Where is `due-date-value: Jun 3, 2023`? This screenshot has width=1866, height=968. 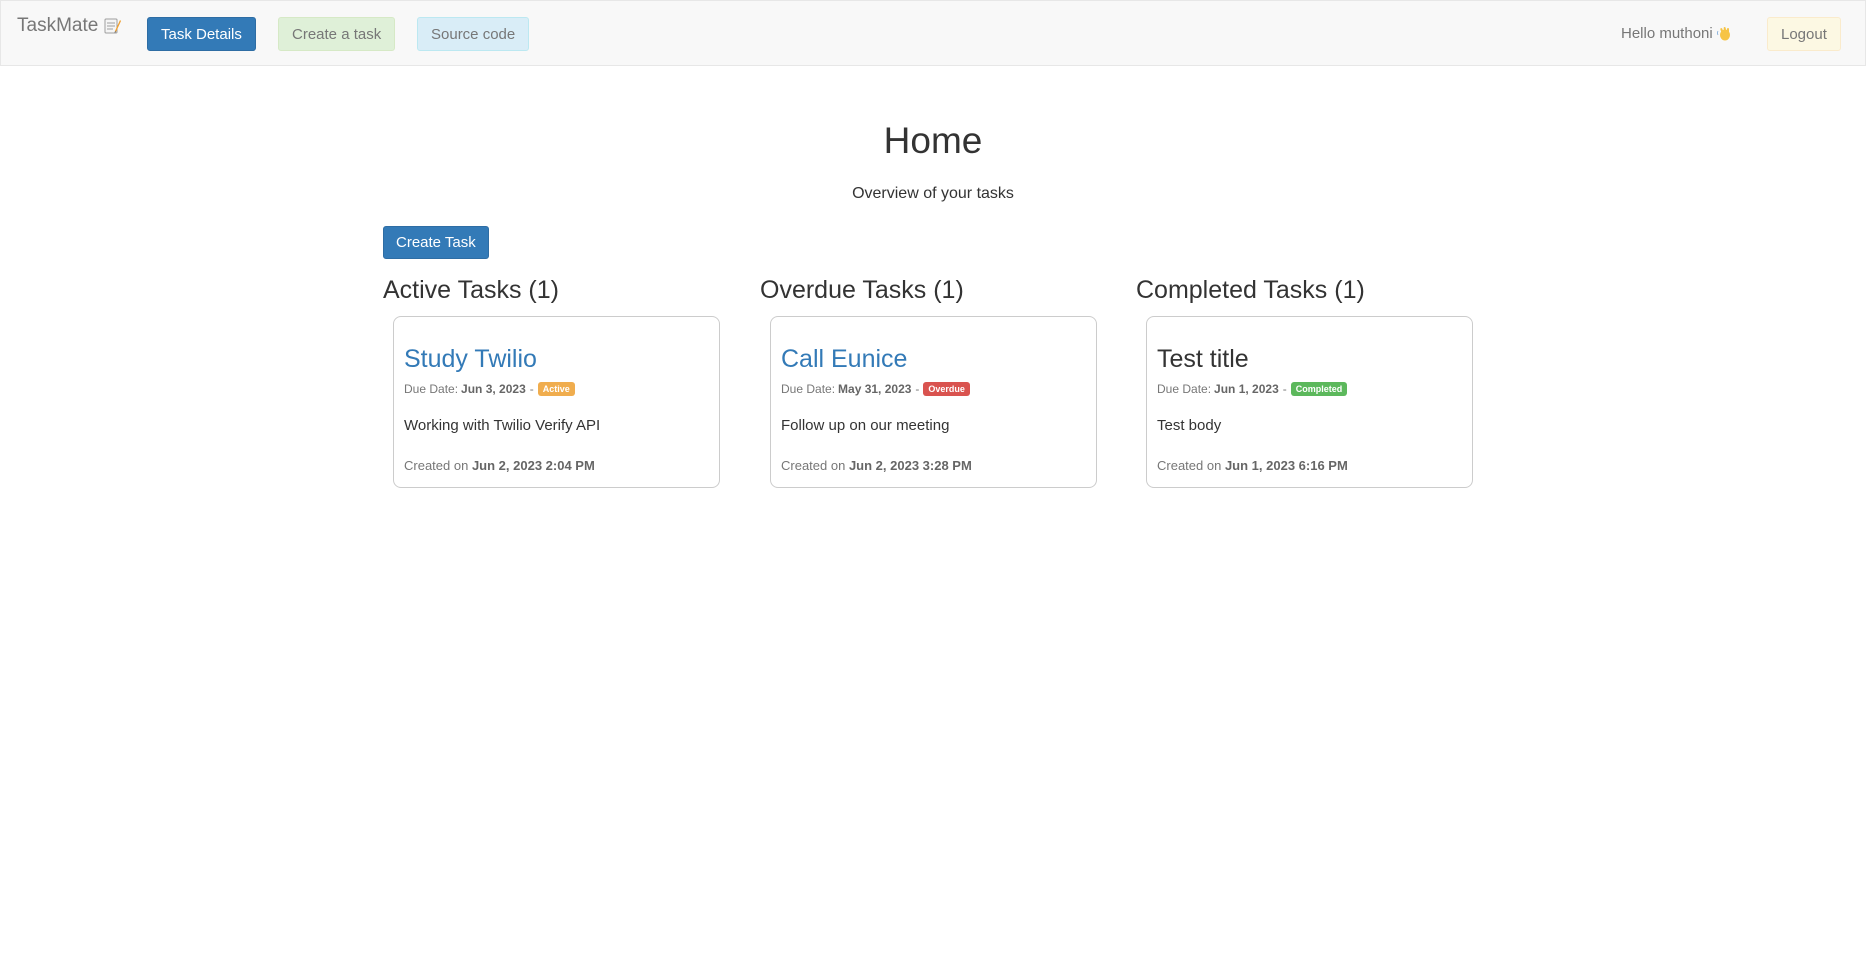
due-date-value: Jun 3, 2023 is located at coordinates (493, 389).